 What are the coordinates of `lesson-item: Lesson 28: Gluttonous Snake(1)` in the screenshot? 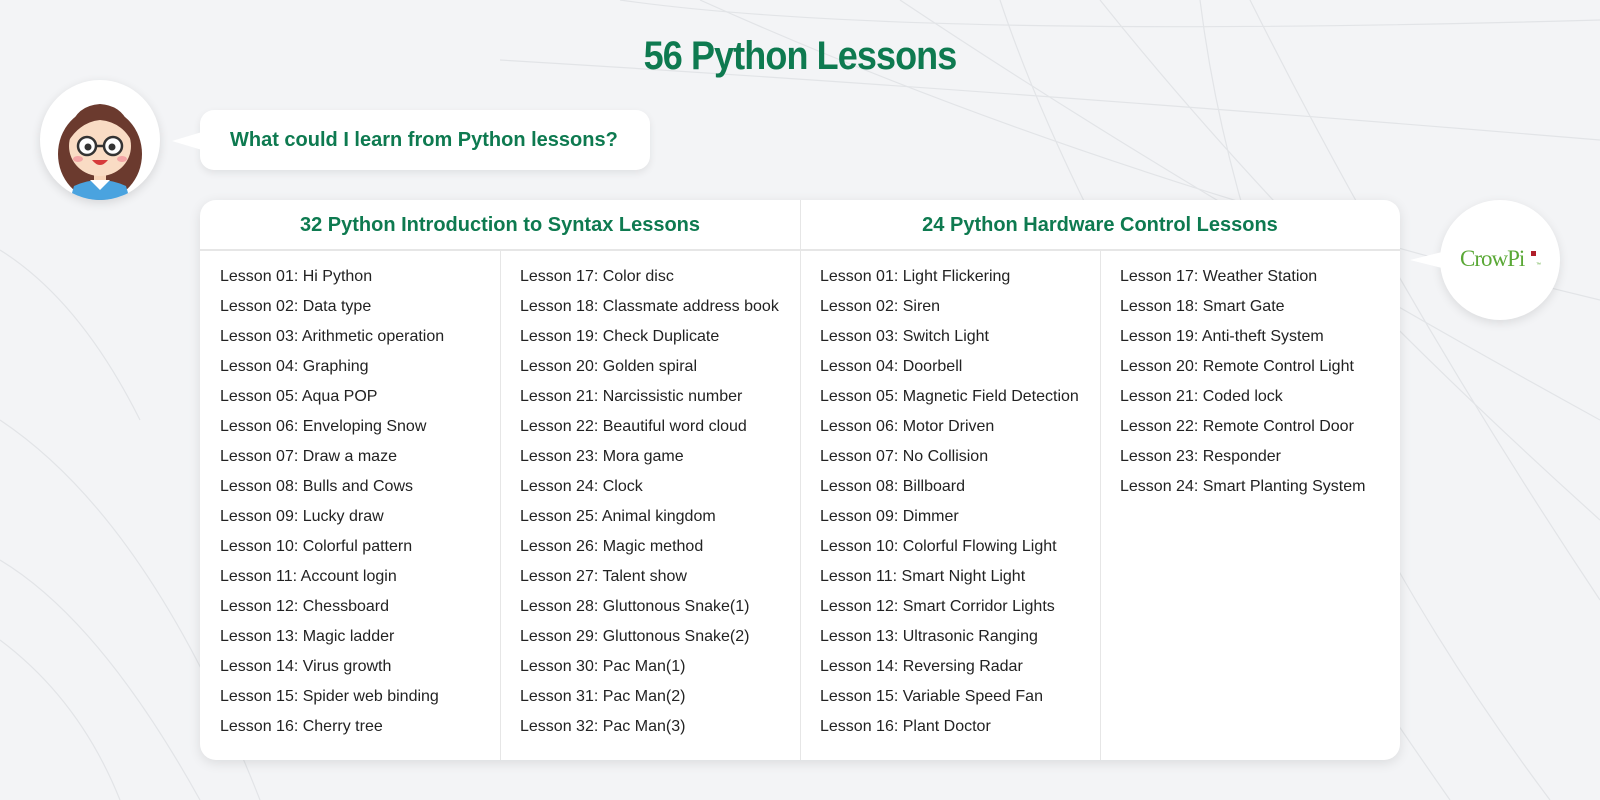 It's located at (635, 606).